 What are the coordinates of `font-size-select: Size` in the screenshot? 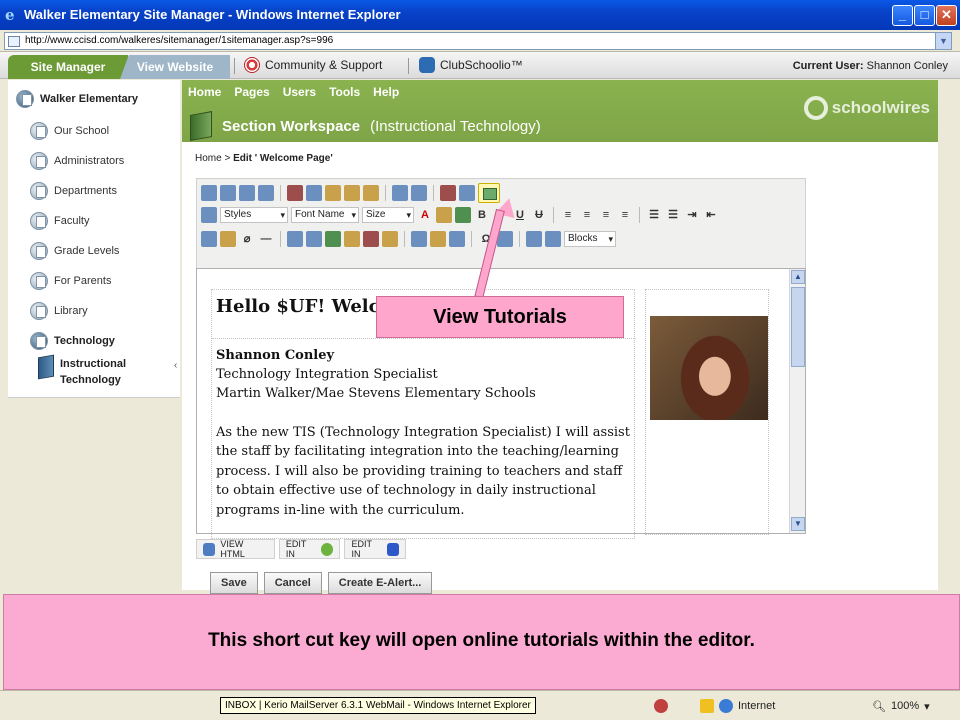 It's located at (388, 215).